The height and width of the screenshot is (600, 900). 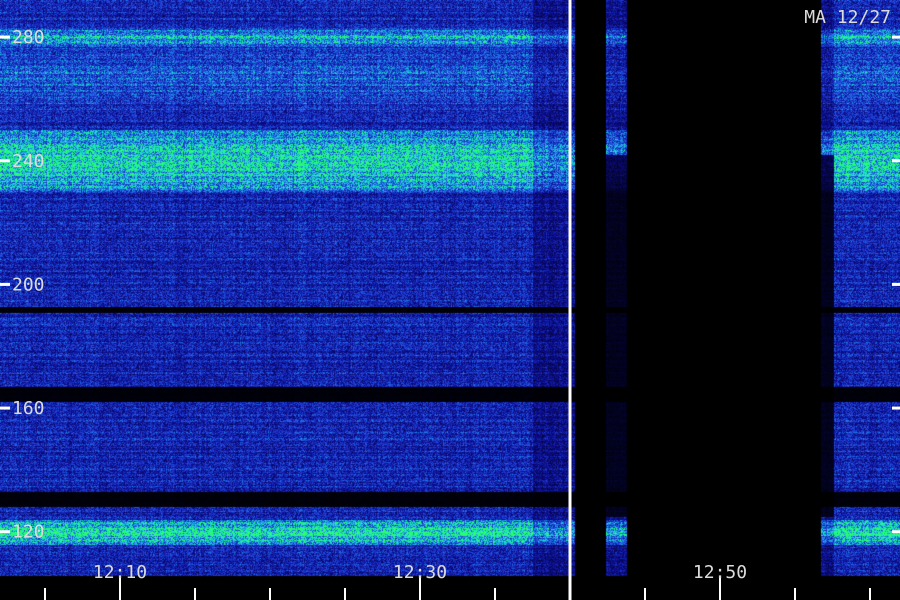 What do you see at coordinates (420, 572) in the screenshot?
I see `x-tick-label: 12:30` at bounding box center [420, 572].